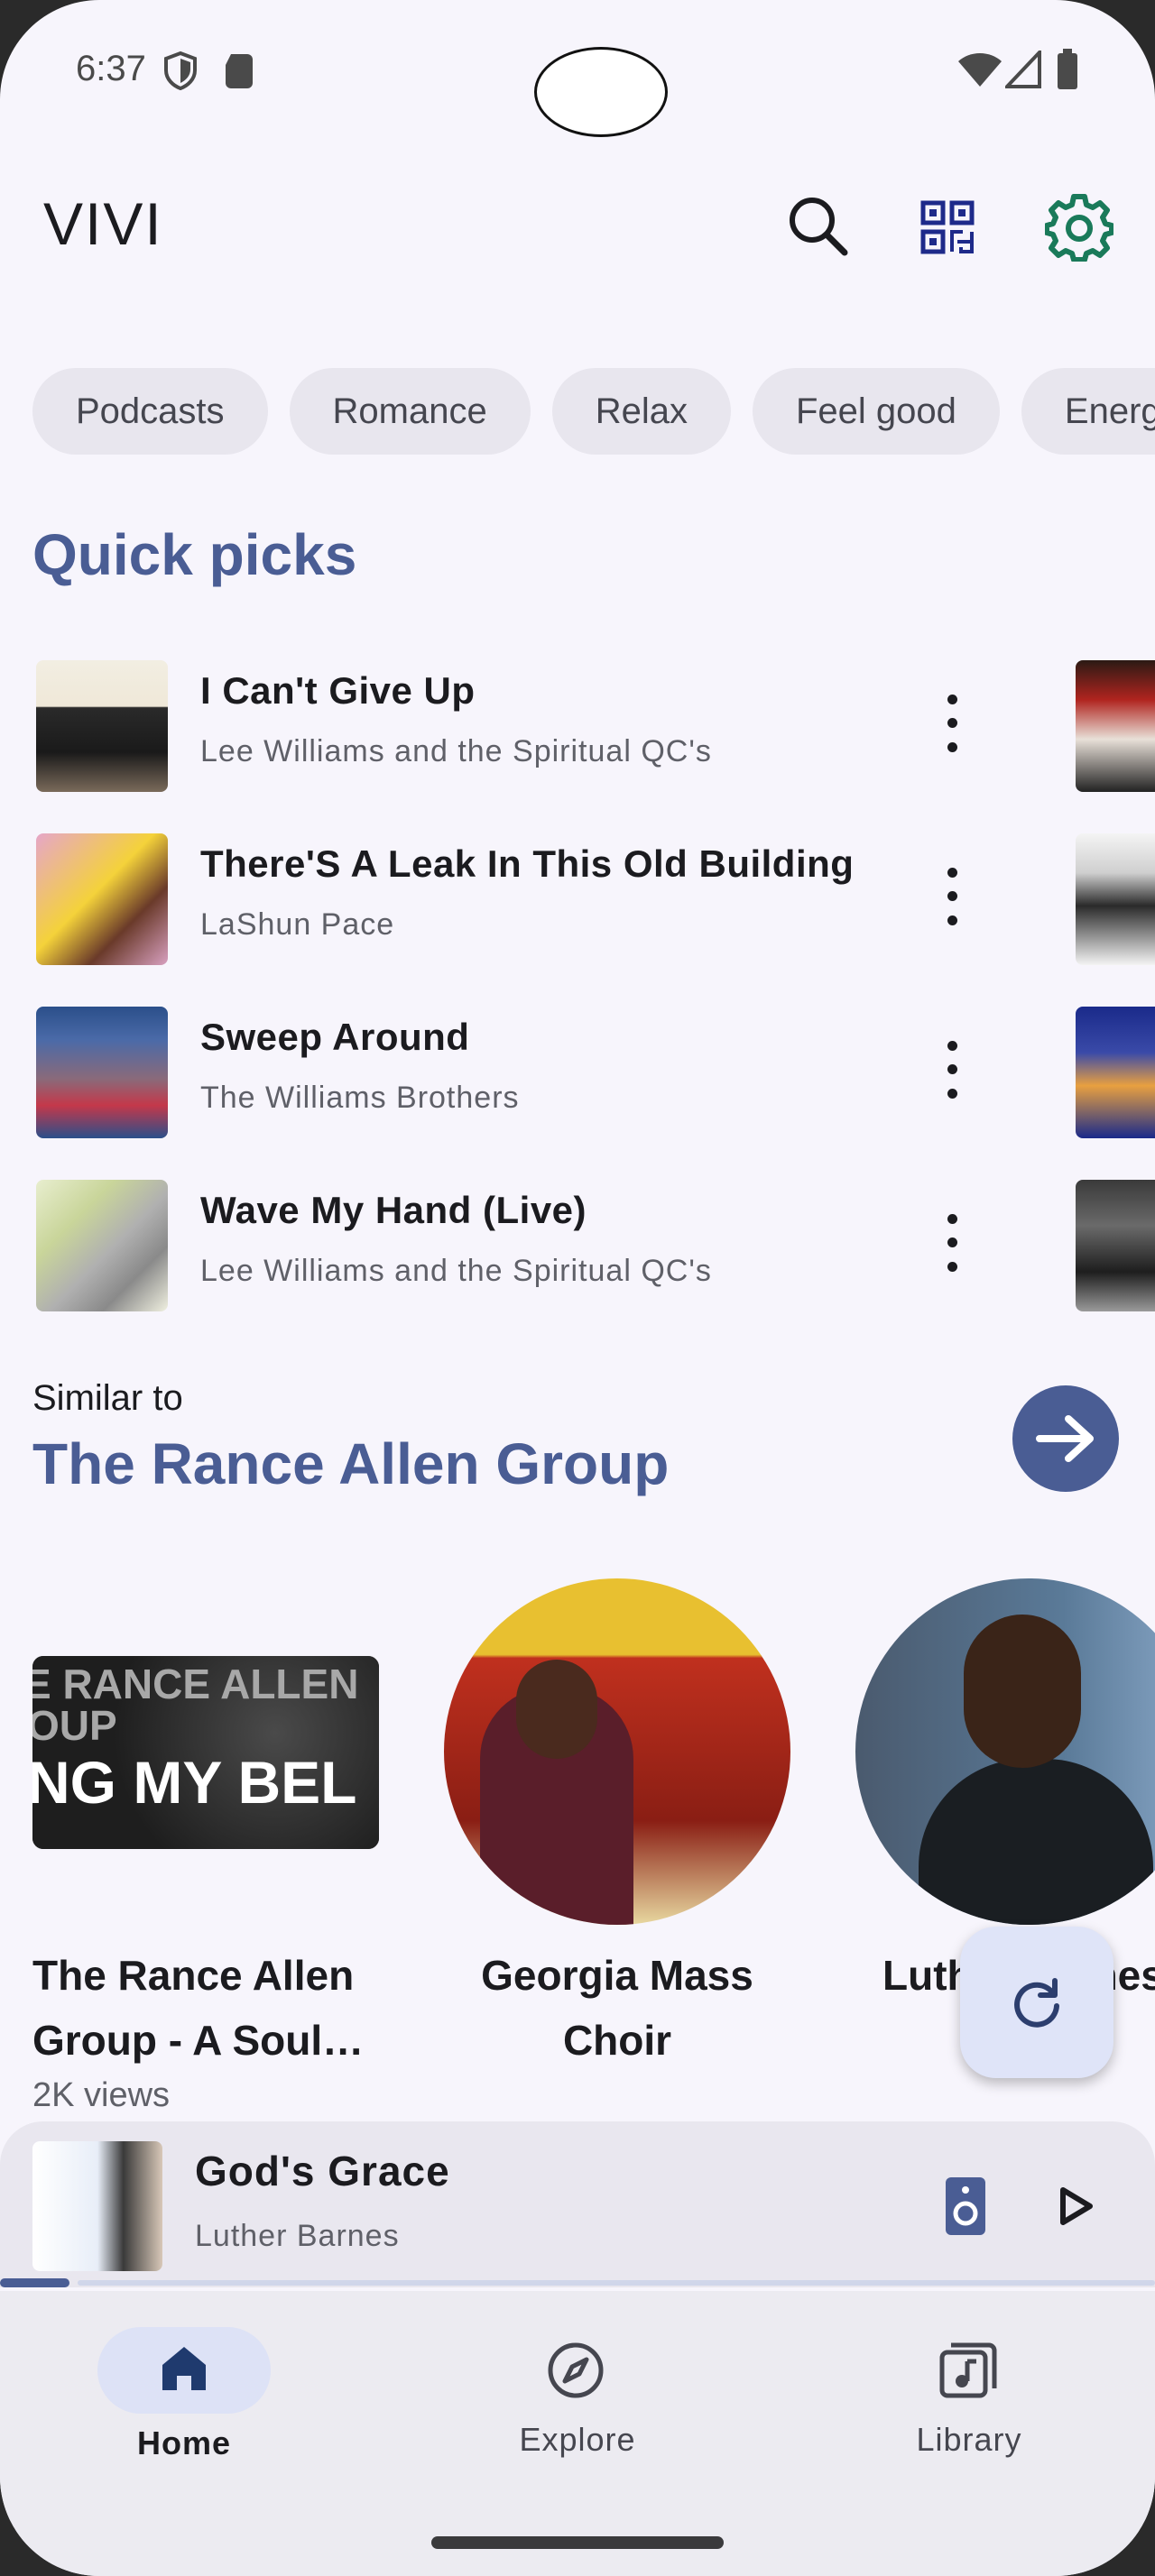 Image resolution: width=1155 pixels, height=2576 pixels. What do you see at coordinates (1076, 2206) in the screenshot?
I see `play-icon` at bounding box center [1076, 2206].